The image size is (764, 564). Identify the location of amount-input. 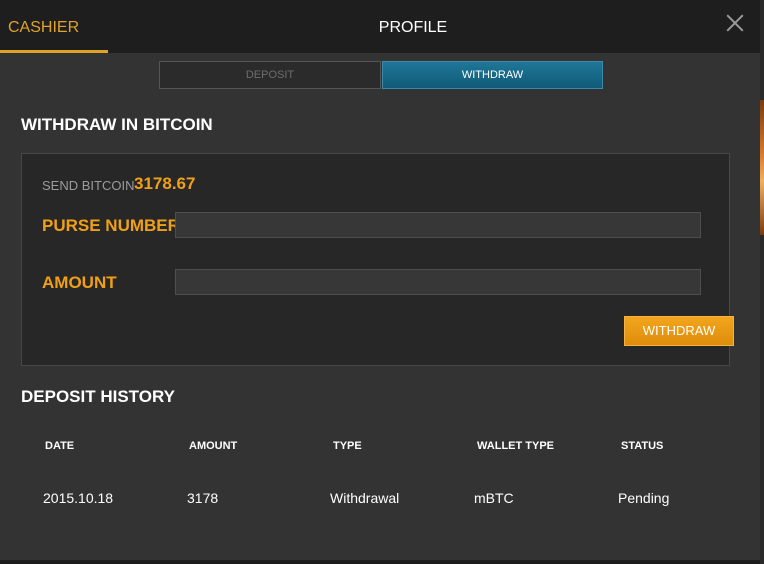
(438, 282).